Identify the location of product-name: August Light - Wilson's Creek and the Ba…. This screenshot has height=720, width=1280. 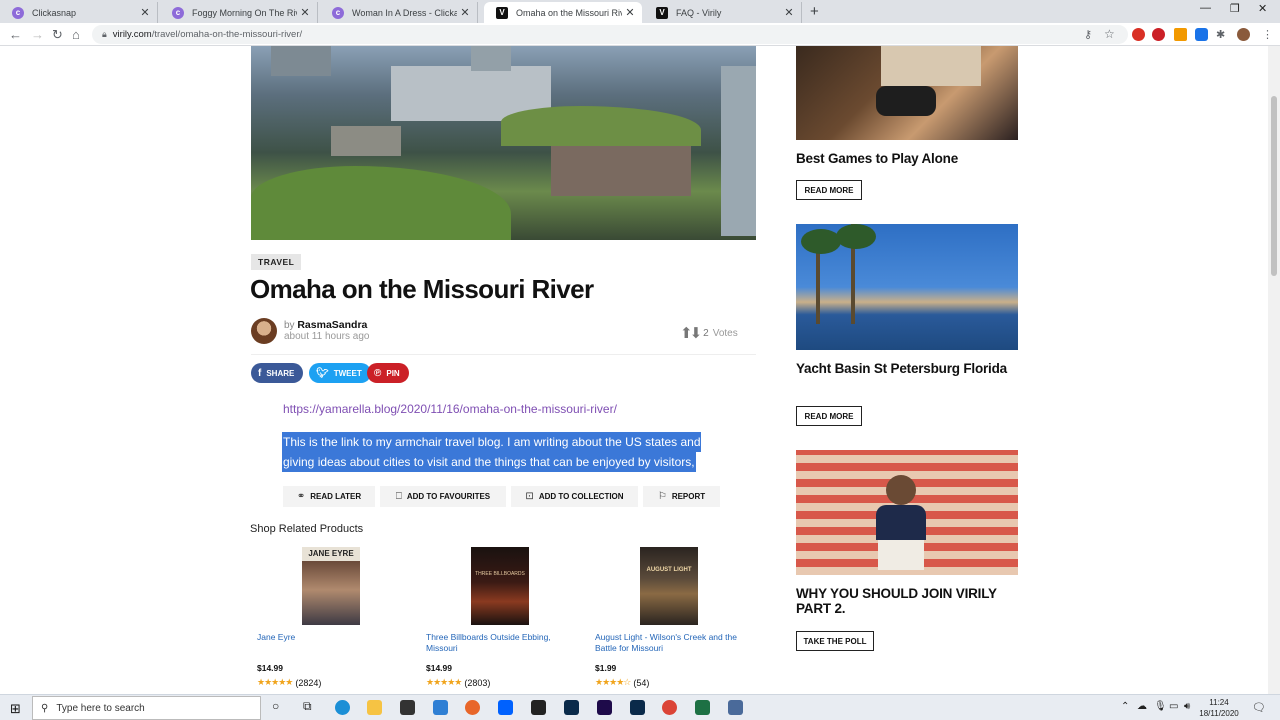
(670, 643).